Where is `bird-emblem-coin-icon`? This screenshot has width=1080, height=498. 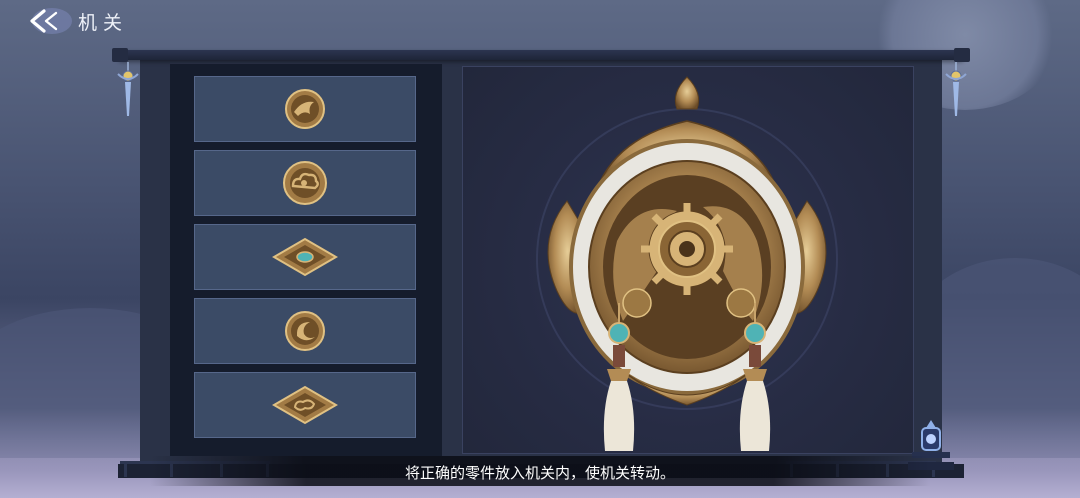 bird-emblem-coin-icon is located at coordinates (305, 109).